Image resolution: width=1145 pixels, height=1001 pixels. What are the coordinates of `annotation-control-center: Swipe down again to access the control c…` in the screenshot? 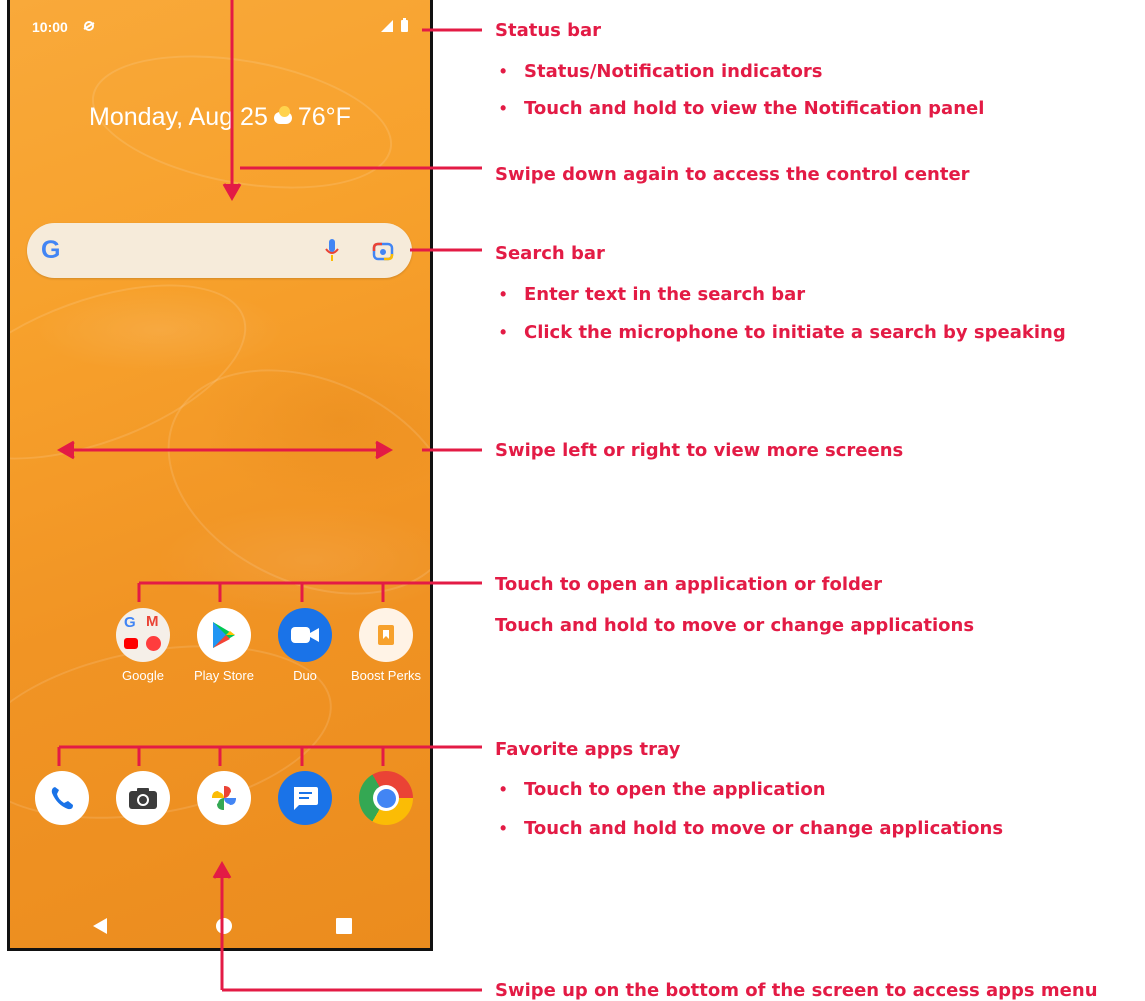 It's located at (732, 174).